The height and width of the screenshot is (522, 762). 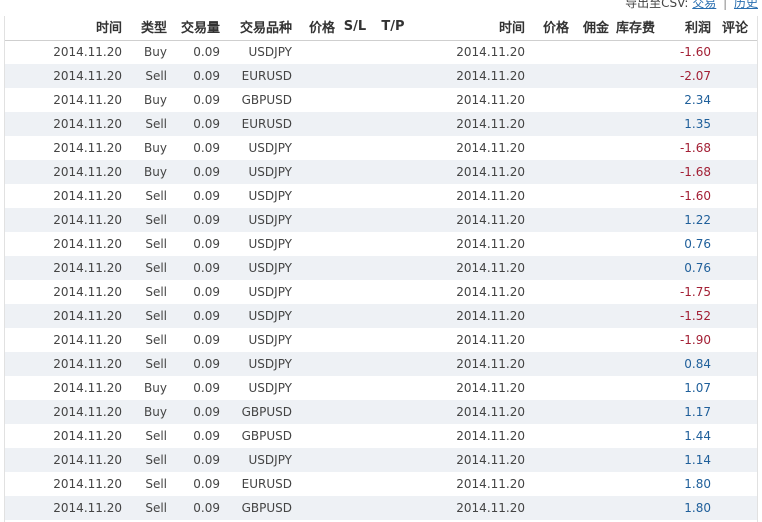 I want to click on export-trades-link: 交易, so click(x=704, y=5).